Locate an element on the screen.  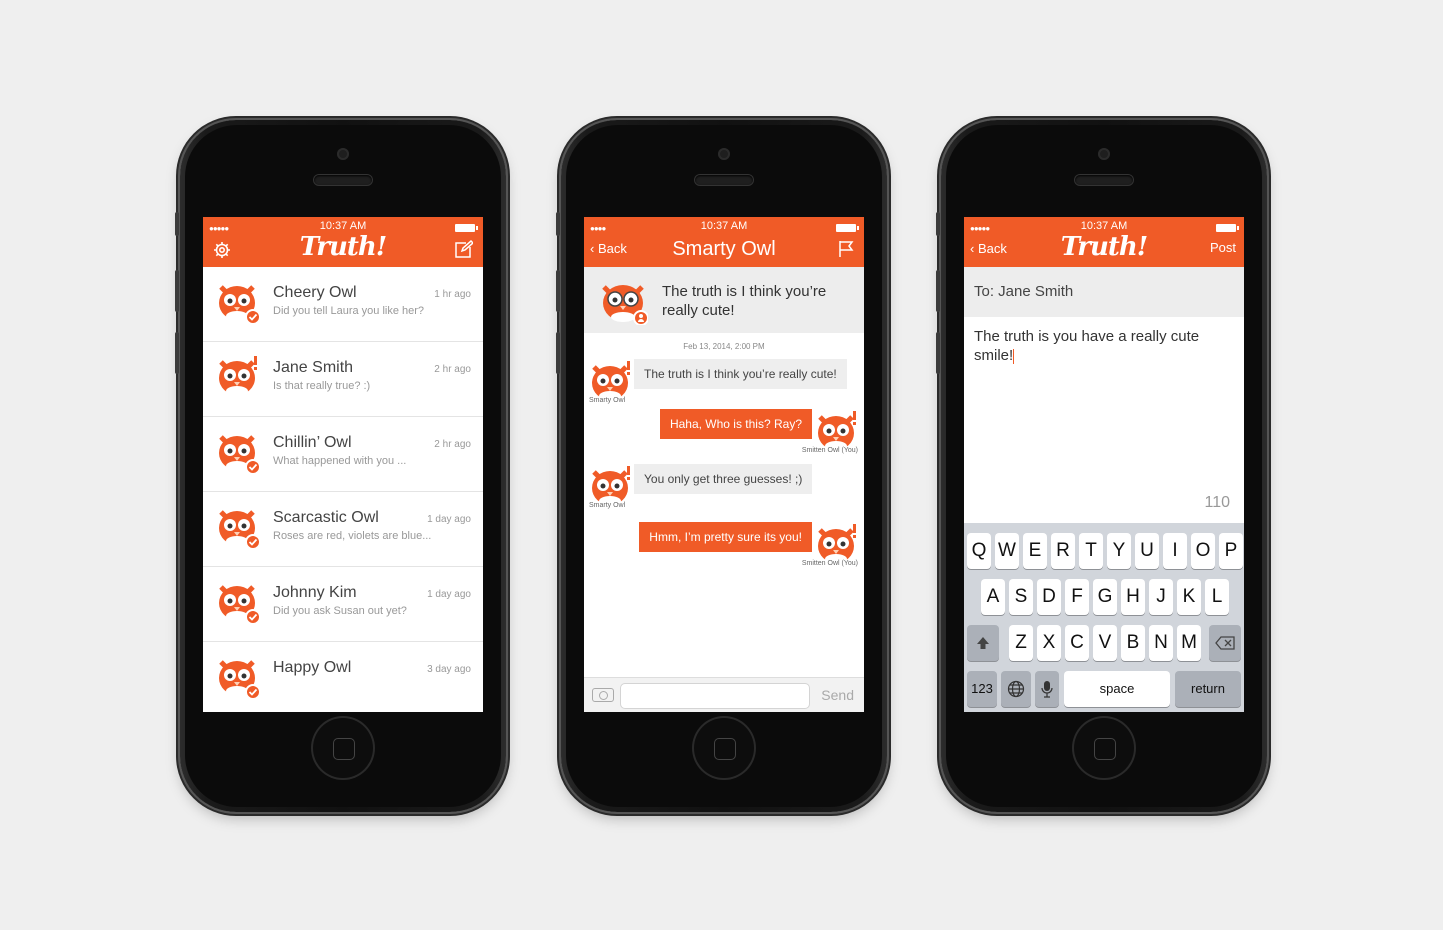
dictation-key is located at coordinates (1047, 689).